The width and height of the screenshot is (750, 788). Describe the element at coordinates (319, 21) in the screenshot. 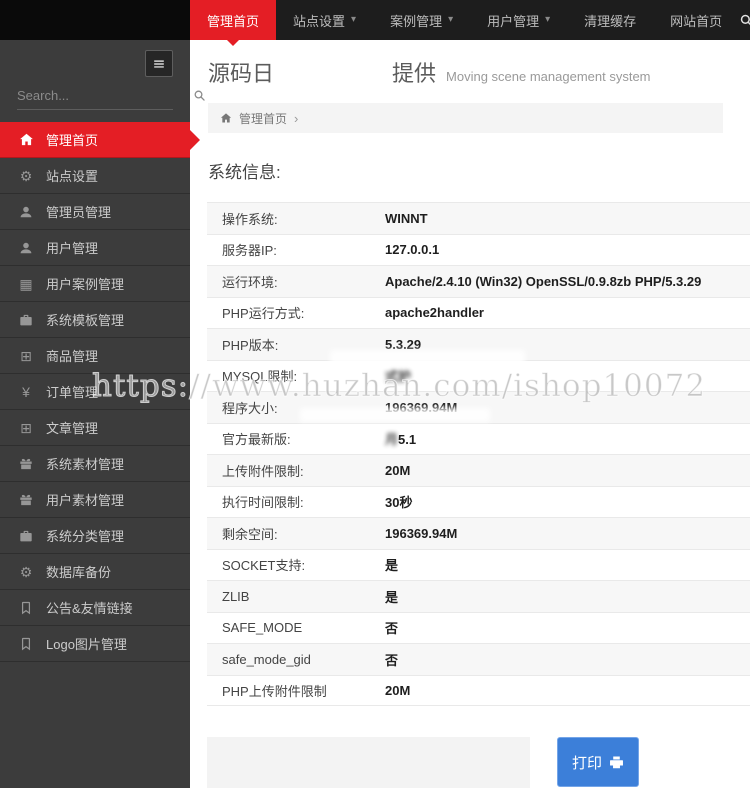

I see `topnav-label: 站点设置` at that location.